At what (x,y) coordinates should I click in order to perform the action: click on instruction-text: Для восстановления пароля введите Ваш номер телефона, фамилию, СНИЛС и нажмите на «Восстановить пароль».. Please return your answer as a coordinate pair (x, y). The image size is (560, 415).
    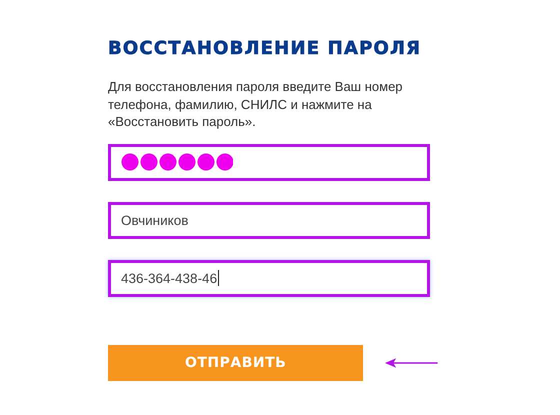
    Looking at the image, I should click on (256, 104).